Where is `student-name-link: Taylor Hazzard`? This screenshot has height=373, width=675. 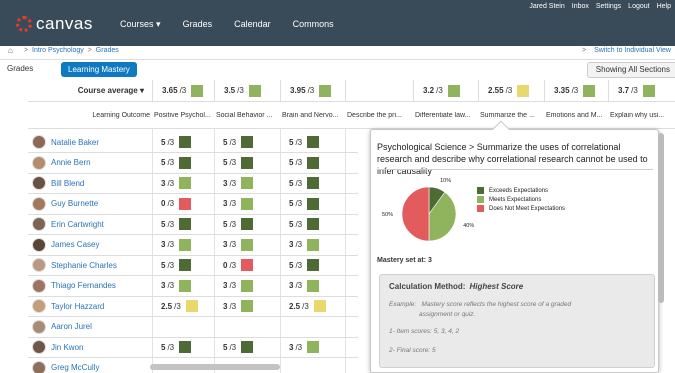
student-name-link: Taylor Hazzard is located at coordinates (90, 306).